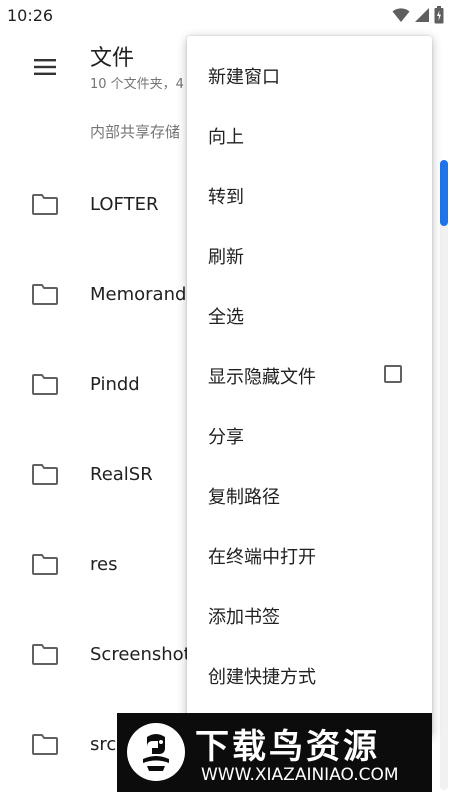 Image resolution: width=450 pixels, height=800 pixels. I want to click on battery-icon, so click(439, 15).